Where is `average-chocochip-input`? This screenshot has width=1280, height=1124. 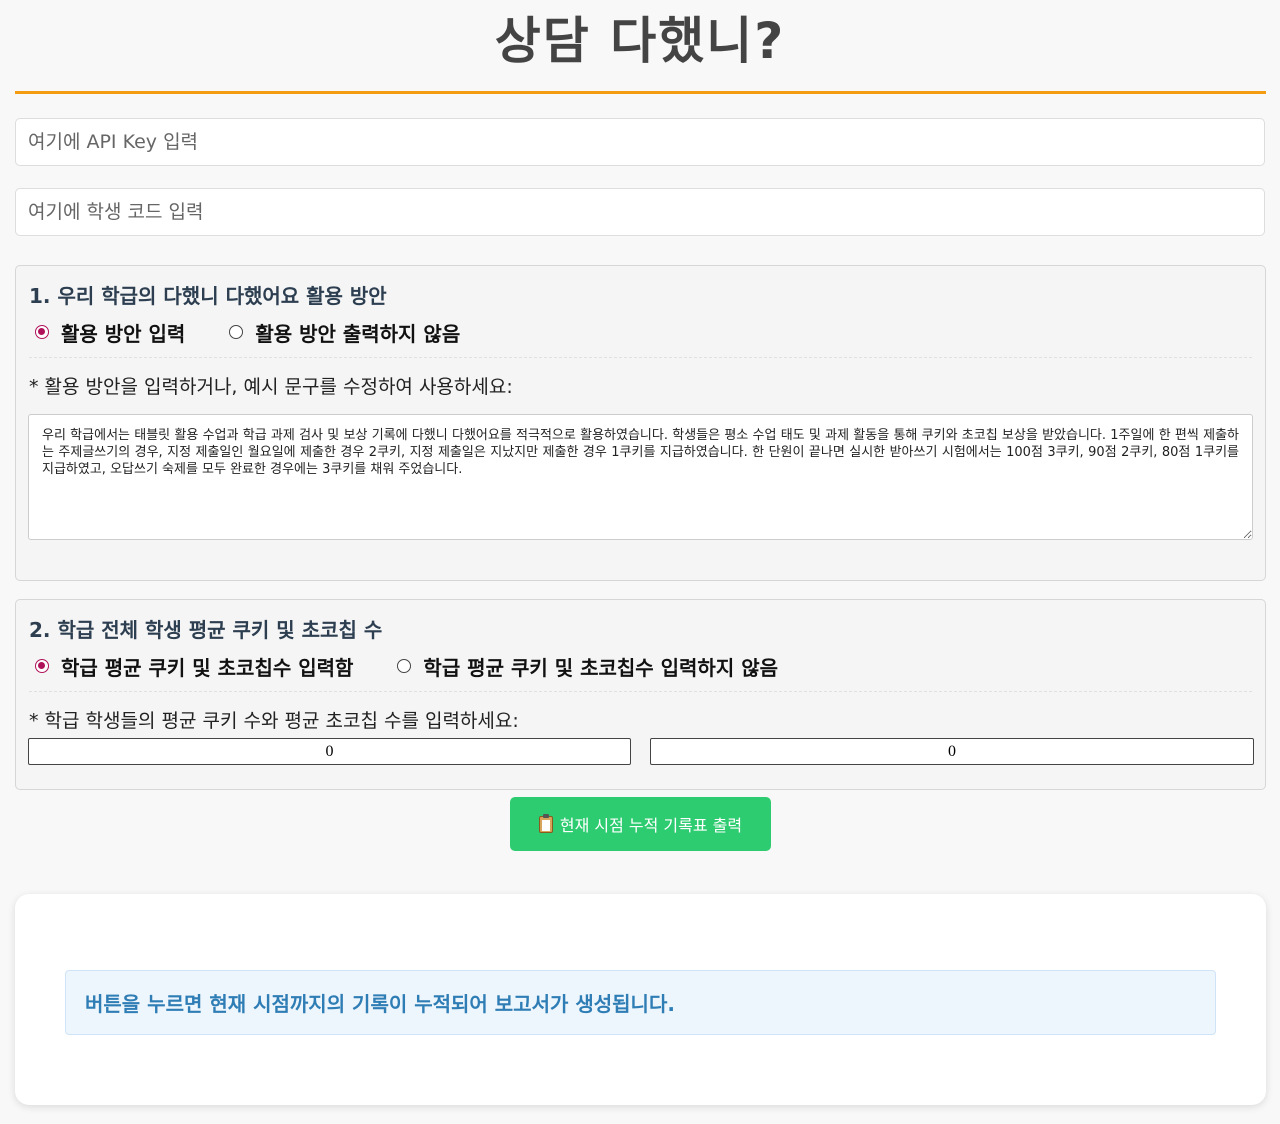
average-chocochip-input is located at coordinates (952, 751).